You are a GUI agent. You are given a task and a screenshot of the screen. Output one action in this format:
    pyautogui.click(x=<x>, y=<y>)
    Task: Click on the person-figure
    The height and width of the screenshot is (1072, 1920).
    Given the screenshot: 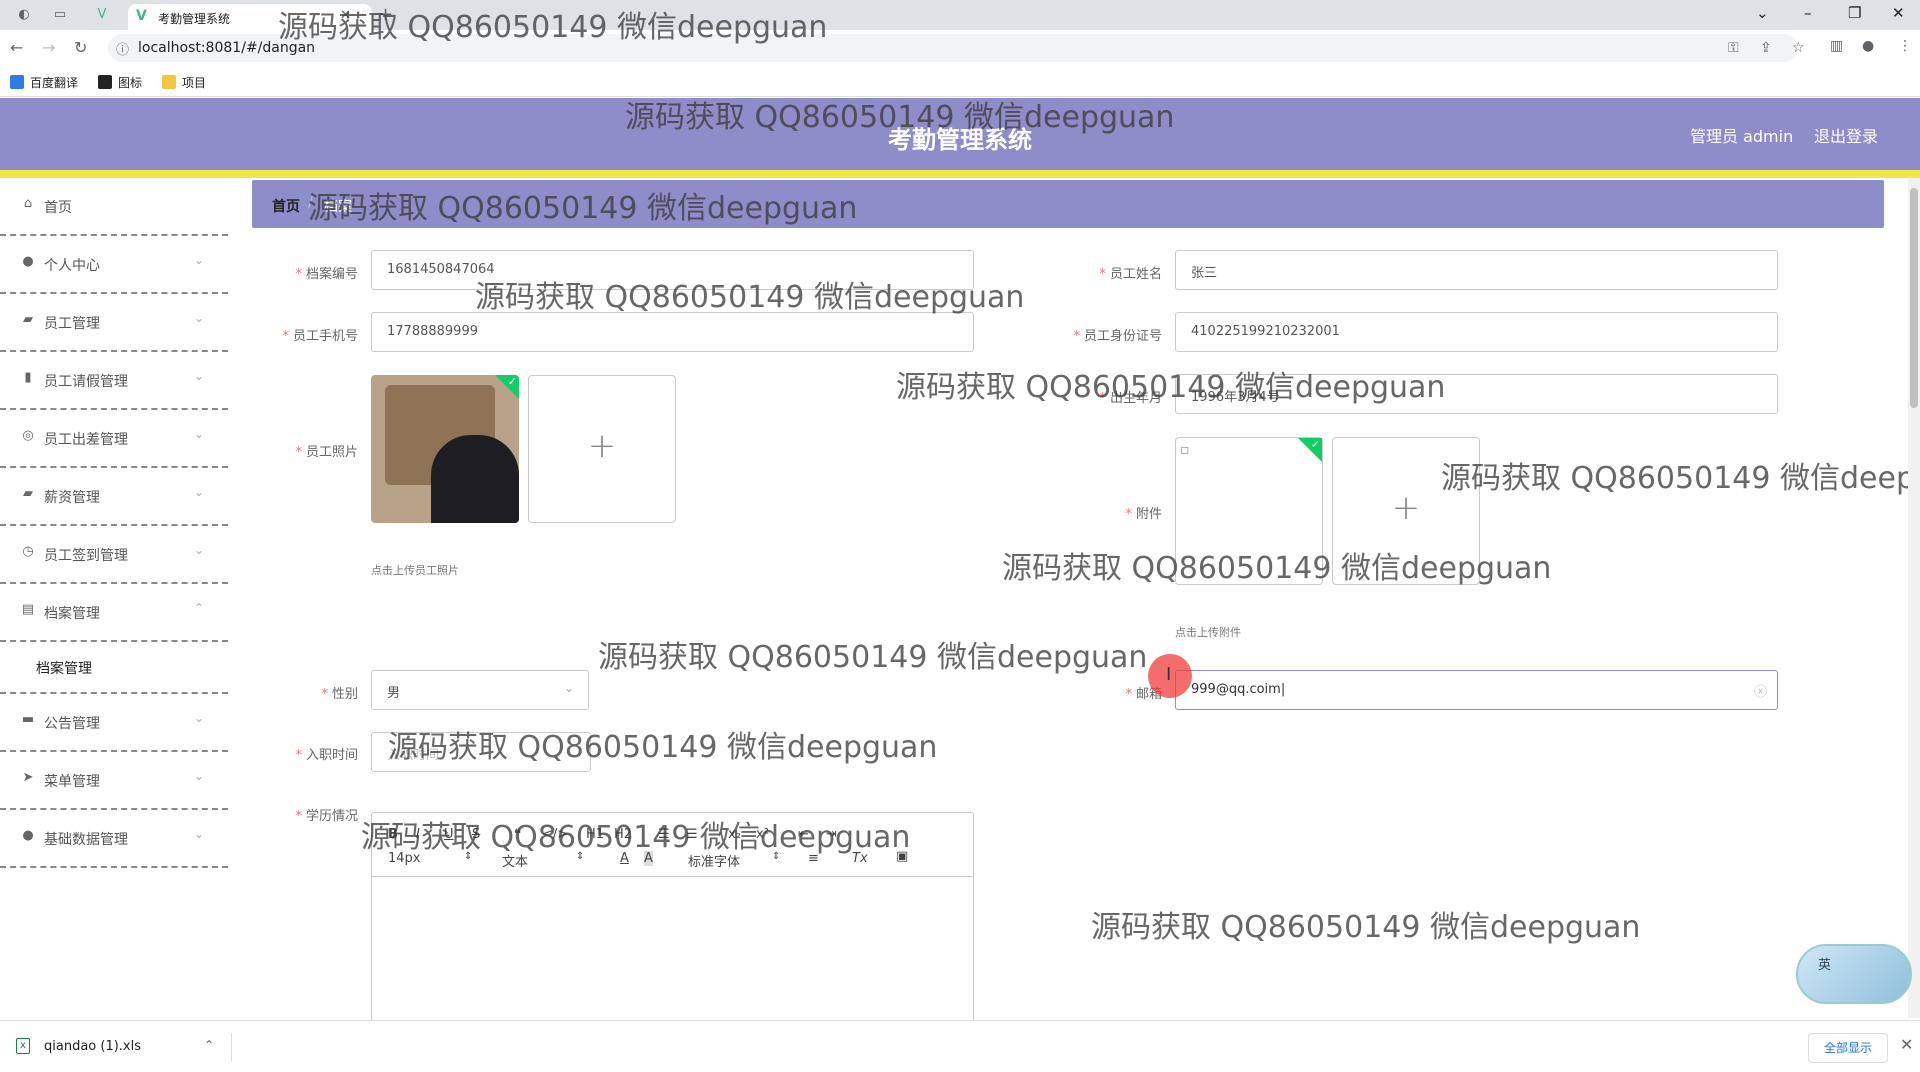 What is the action you would take?
    pyautogui.click(x=475, y=479)
    